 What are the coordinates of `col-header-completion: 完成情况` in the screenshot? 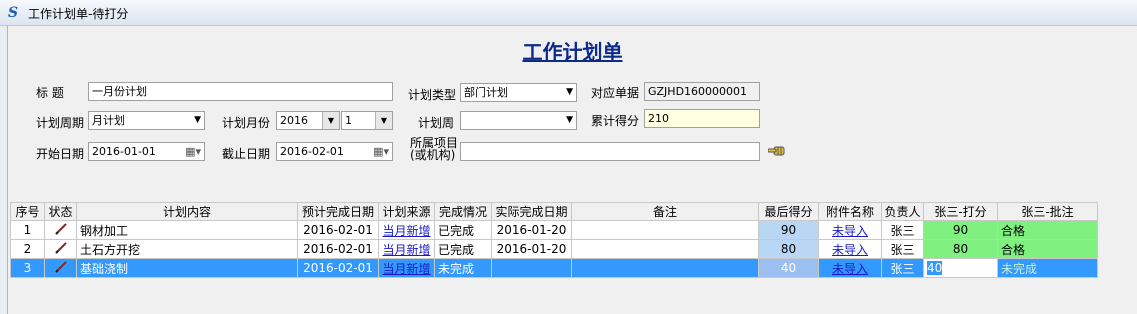 It's located at (463, 211).